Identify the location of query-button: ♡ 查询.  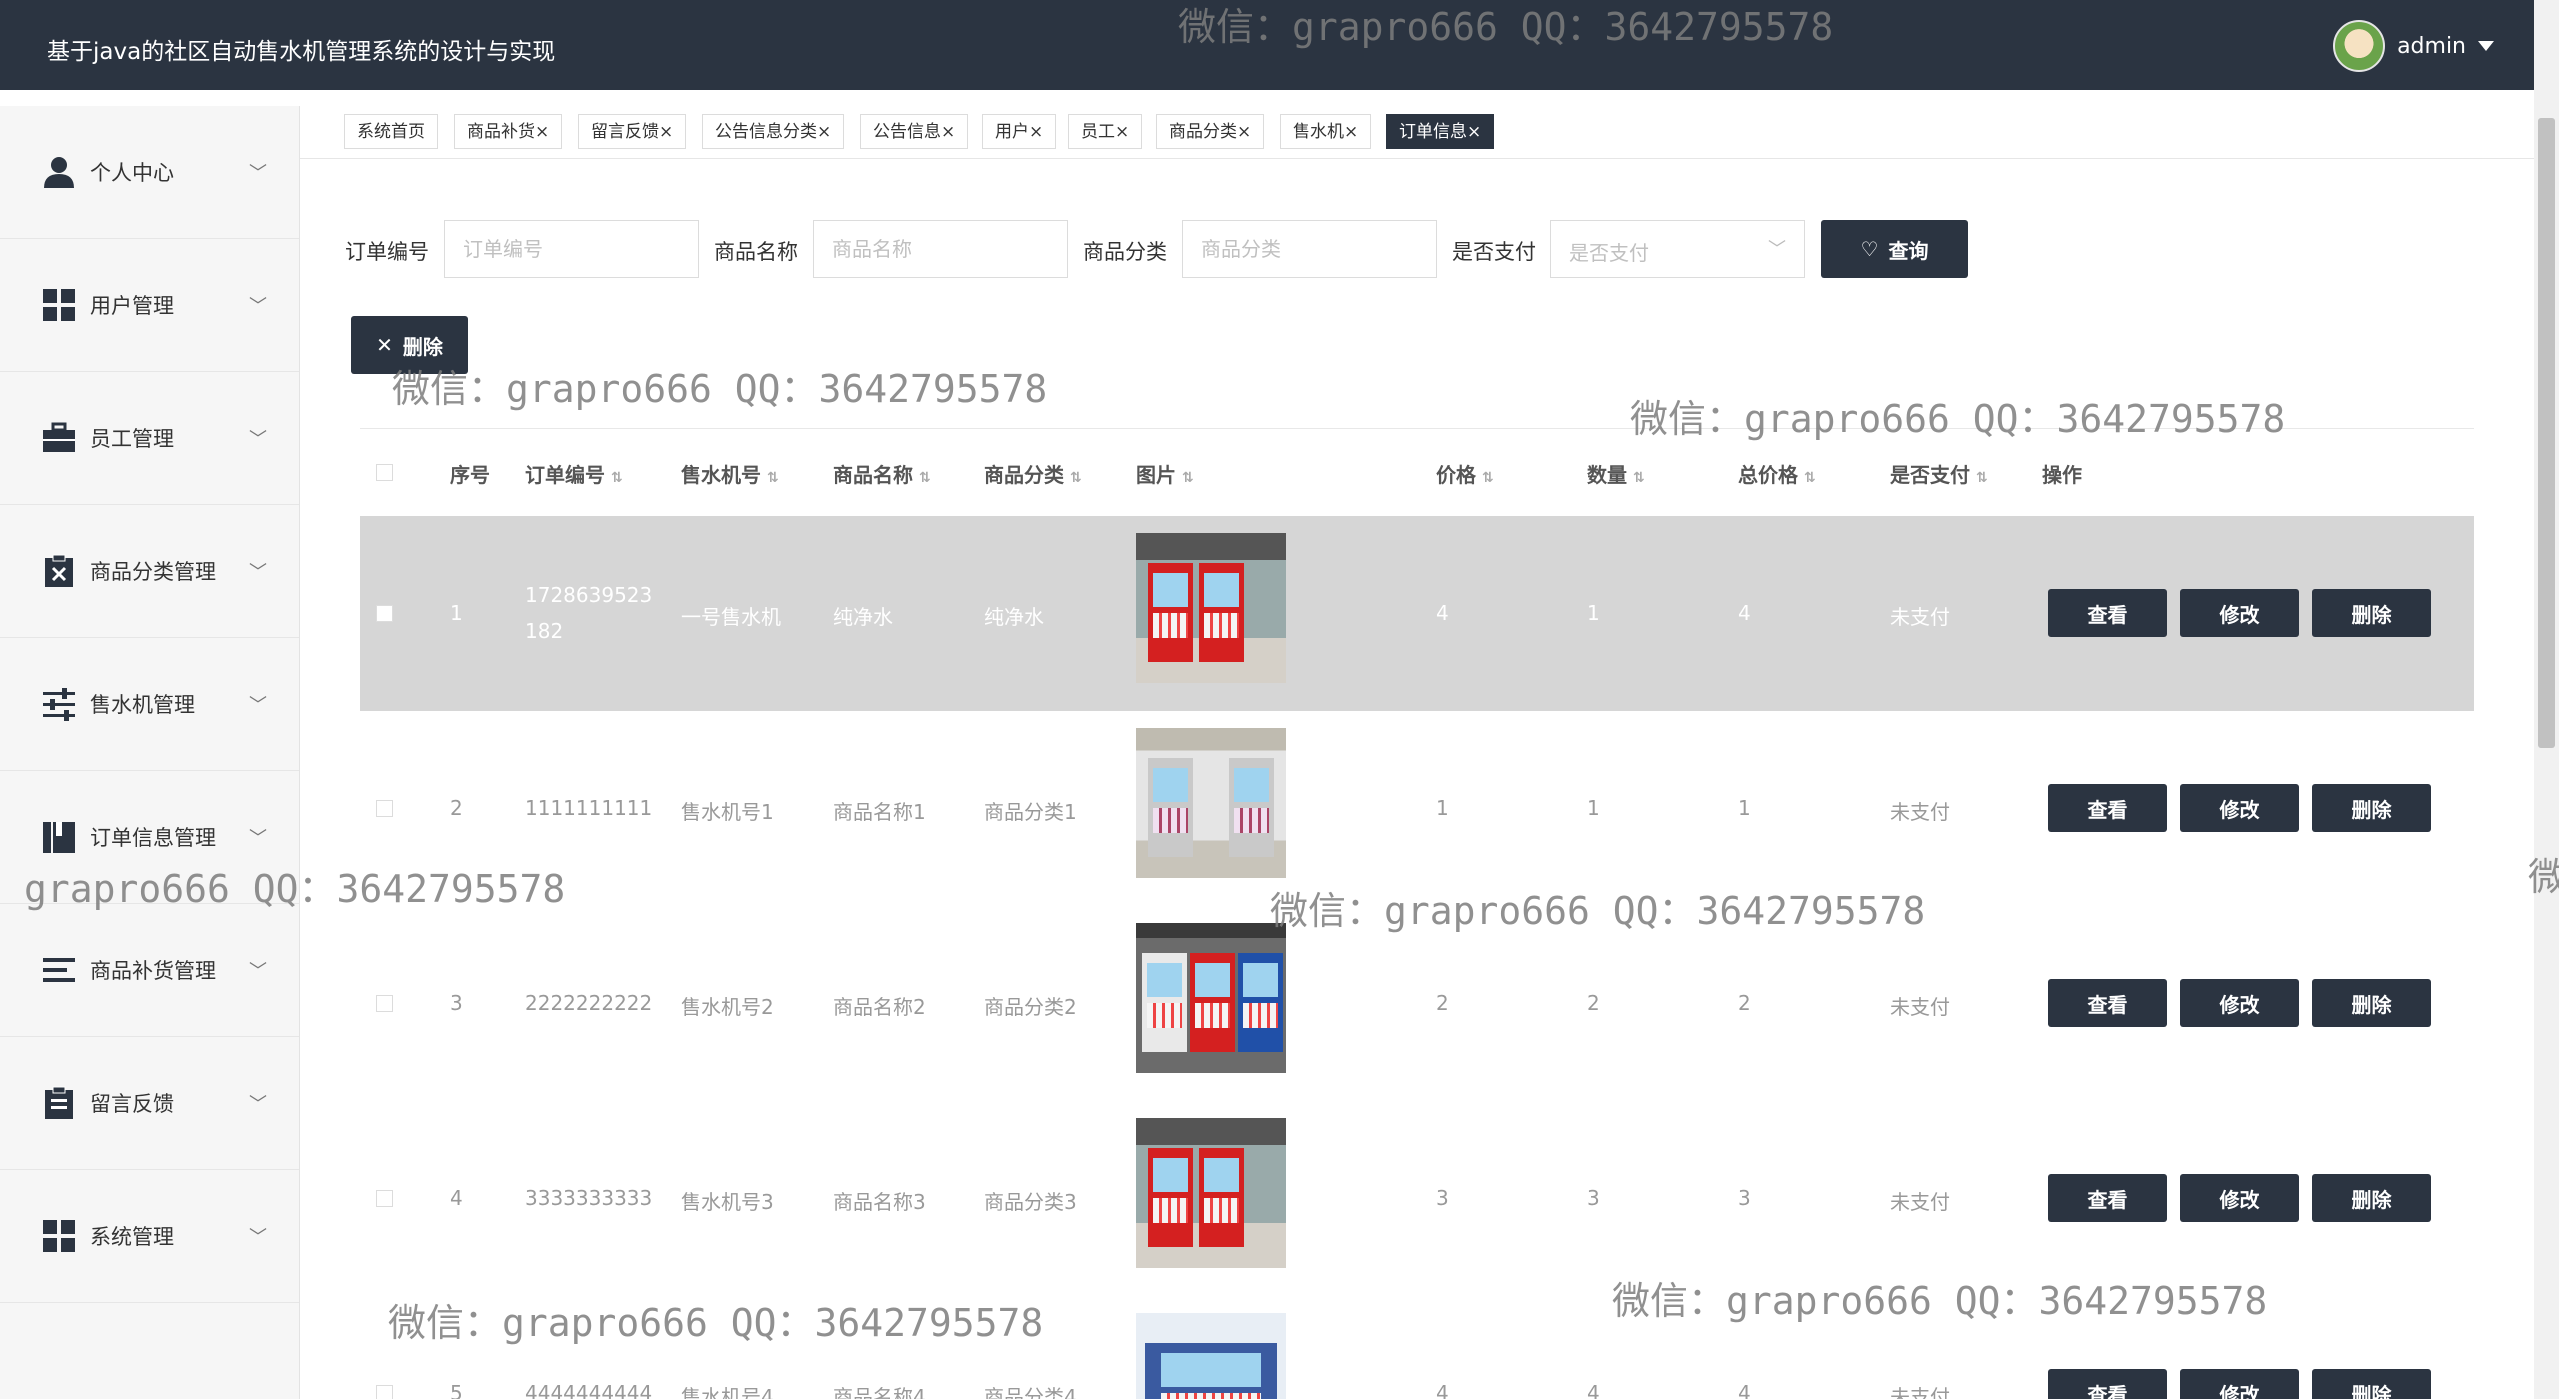
(1894, 249).